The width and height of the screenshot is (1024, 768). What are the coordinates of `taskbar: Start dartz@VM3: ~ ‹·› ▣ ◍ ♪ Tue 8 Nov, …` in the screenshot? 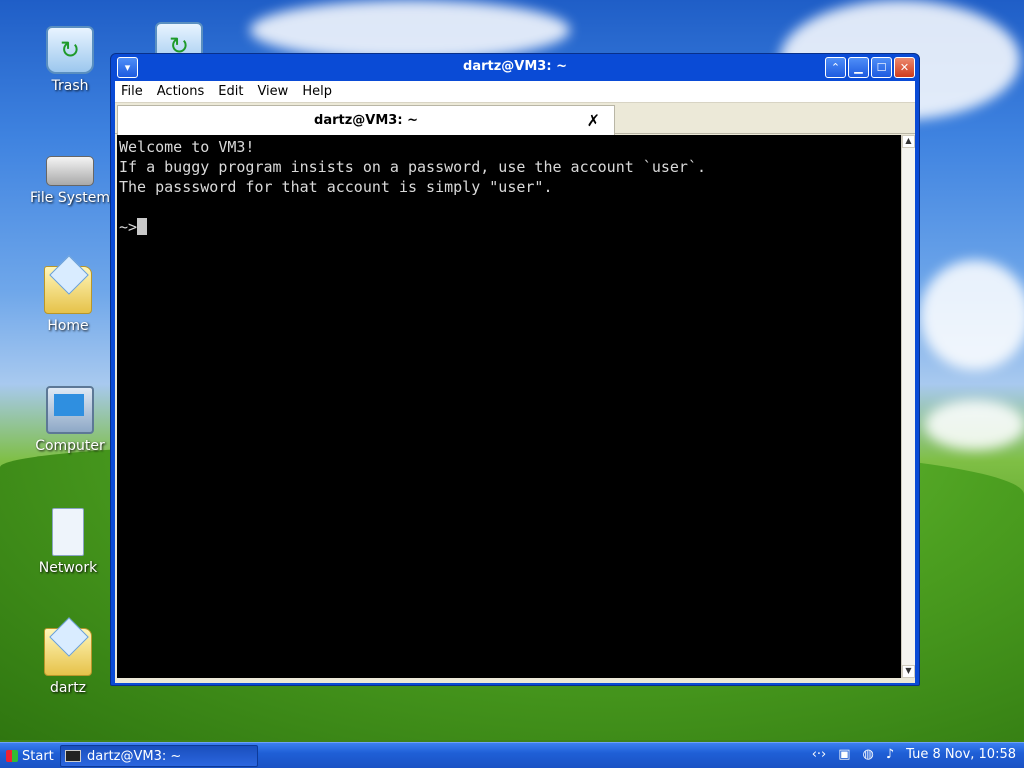 It's located at (512, 755).